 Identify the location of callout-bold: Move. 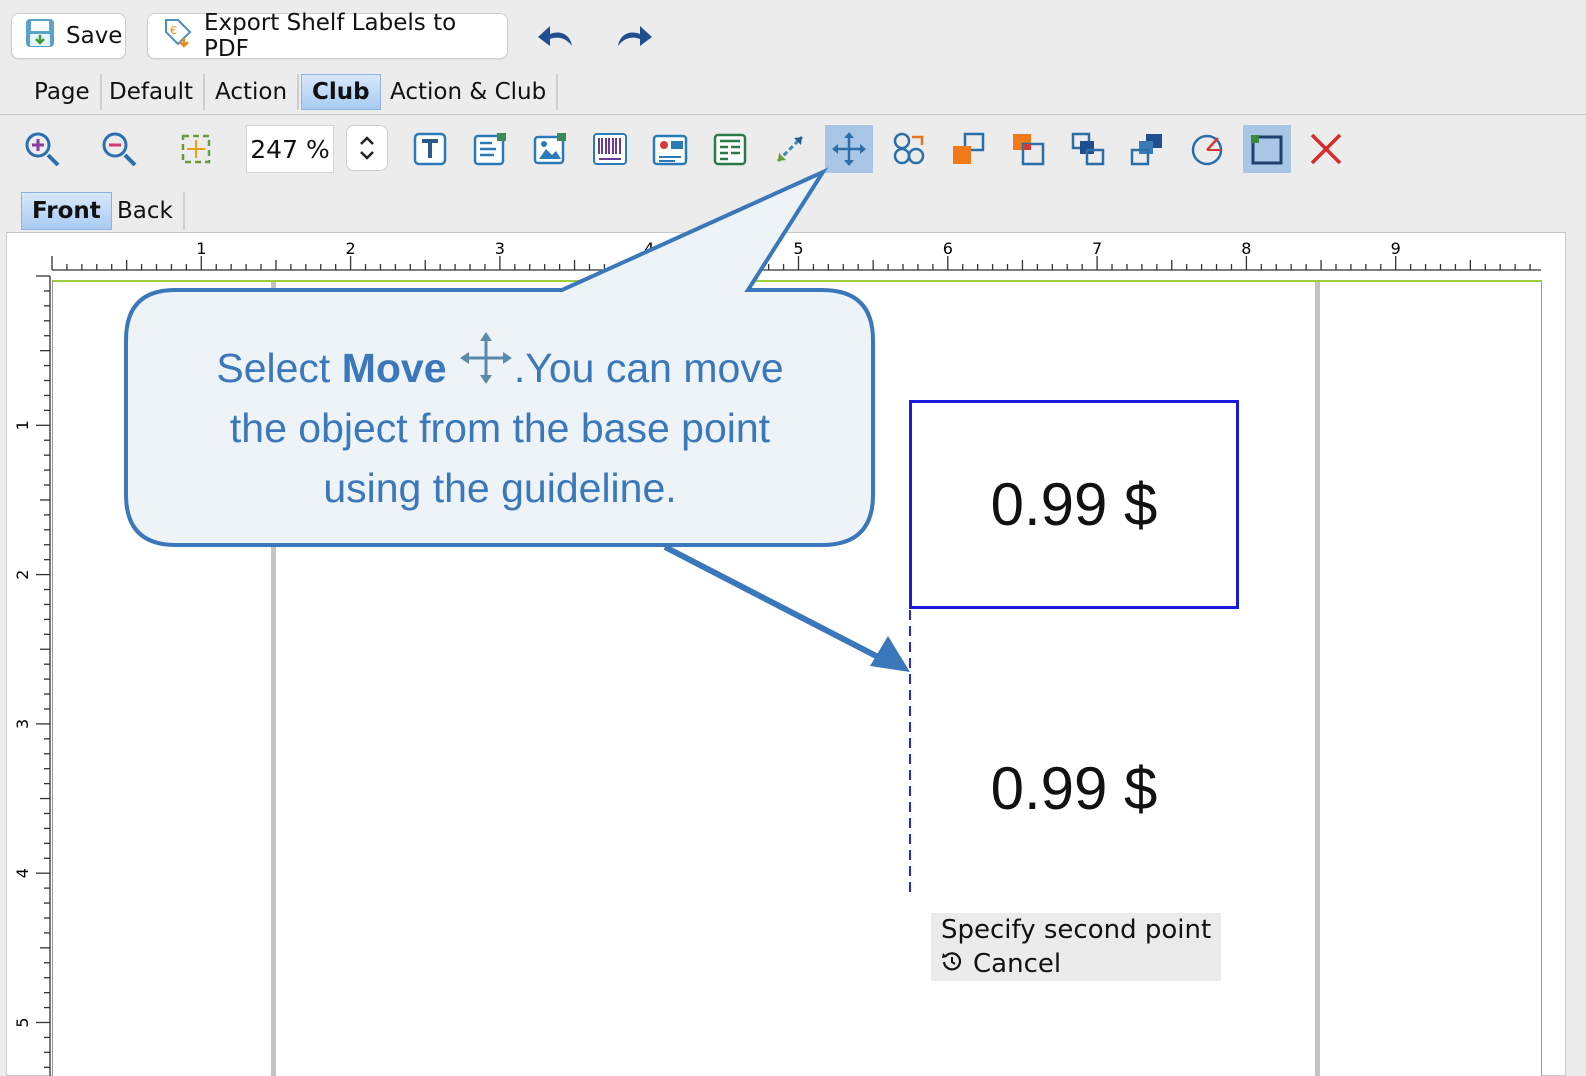
(394, 368).